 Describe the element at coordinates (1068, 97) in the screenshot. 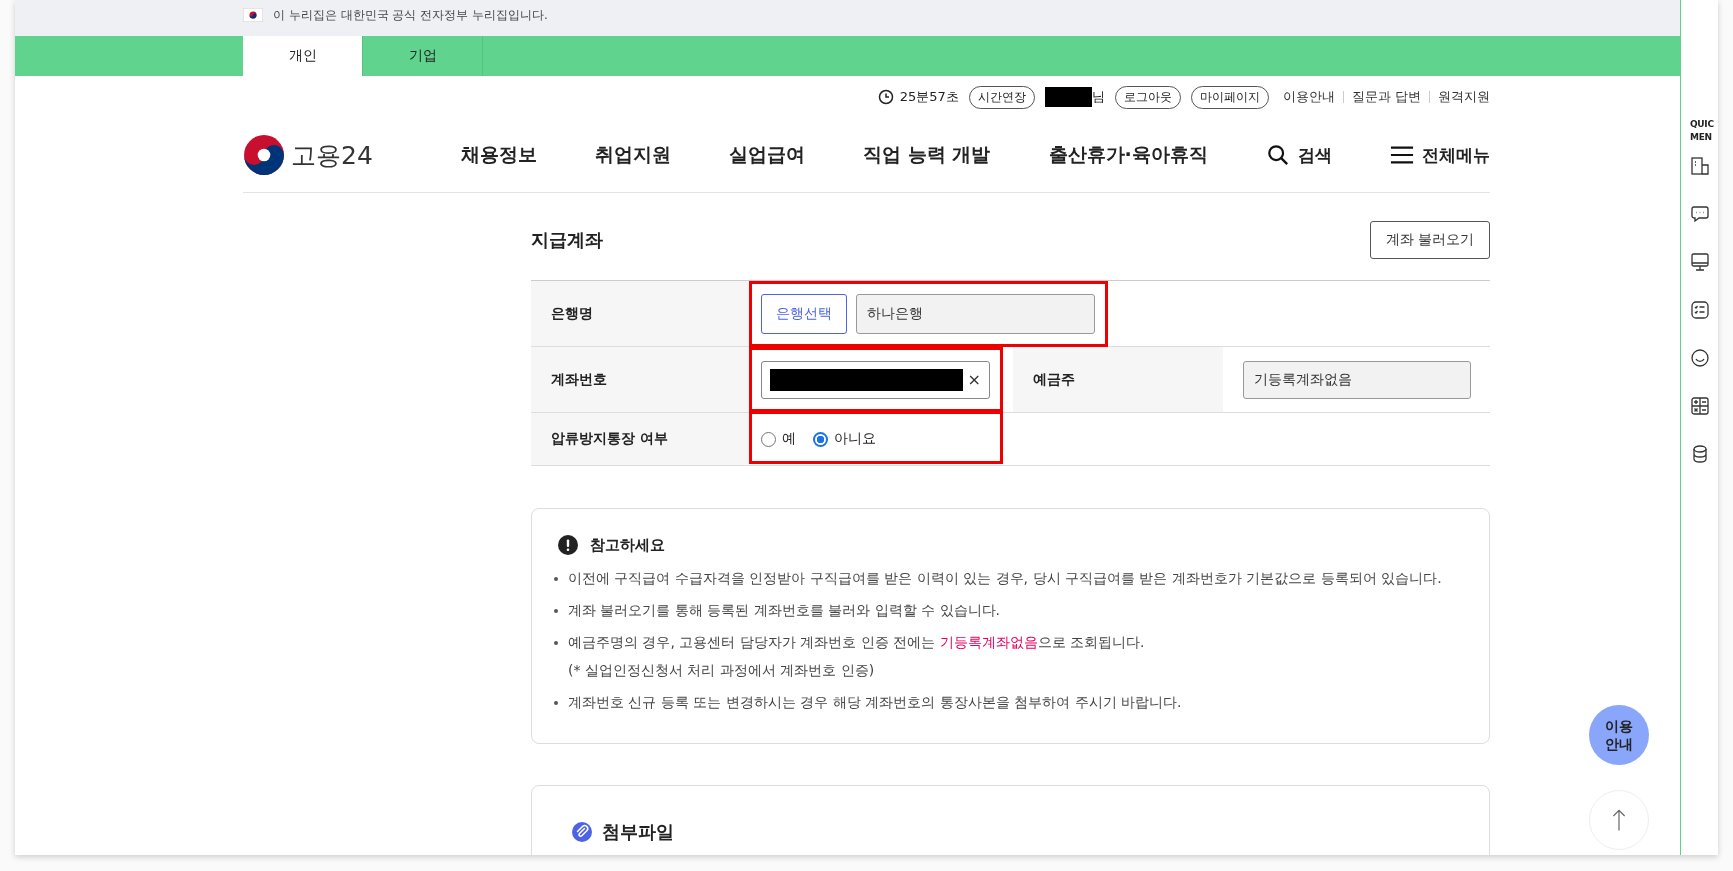

I see `redaction-bar` at that location.